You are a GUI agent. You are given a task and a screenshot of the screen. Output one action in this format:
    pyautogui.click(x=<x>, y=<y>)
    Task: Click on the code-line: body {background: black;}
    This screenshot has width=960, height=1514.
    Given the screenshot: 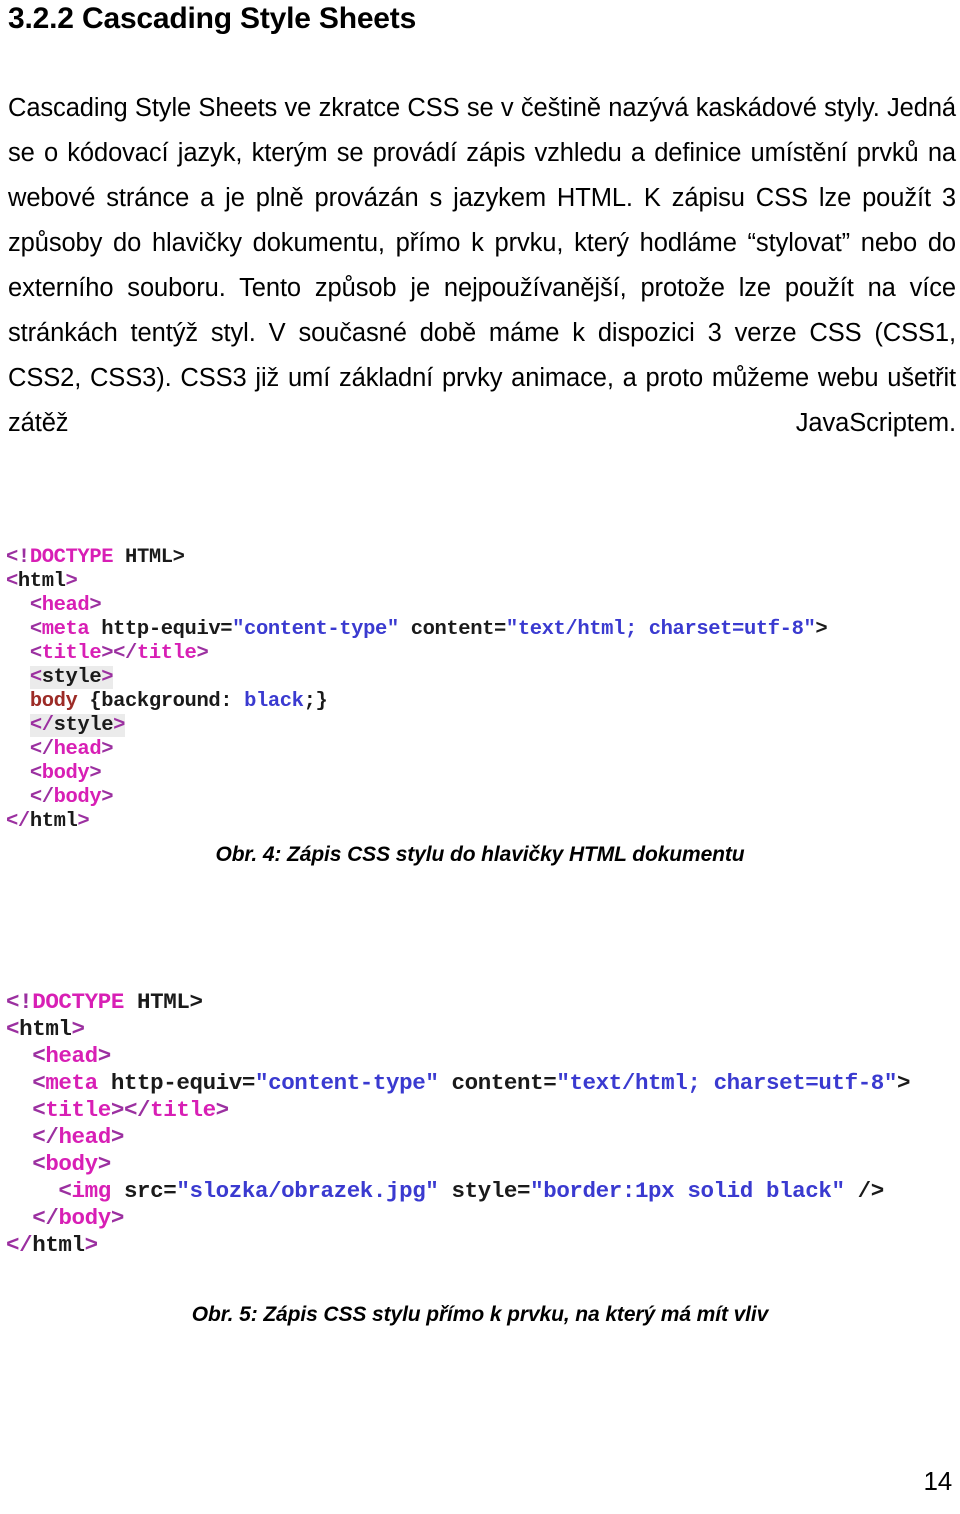 What is the action you would take?
    pyautogui.click(x=178, y=701)
    